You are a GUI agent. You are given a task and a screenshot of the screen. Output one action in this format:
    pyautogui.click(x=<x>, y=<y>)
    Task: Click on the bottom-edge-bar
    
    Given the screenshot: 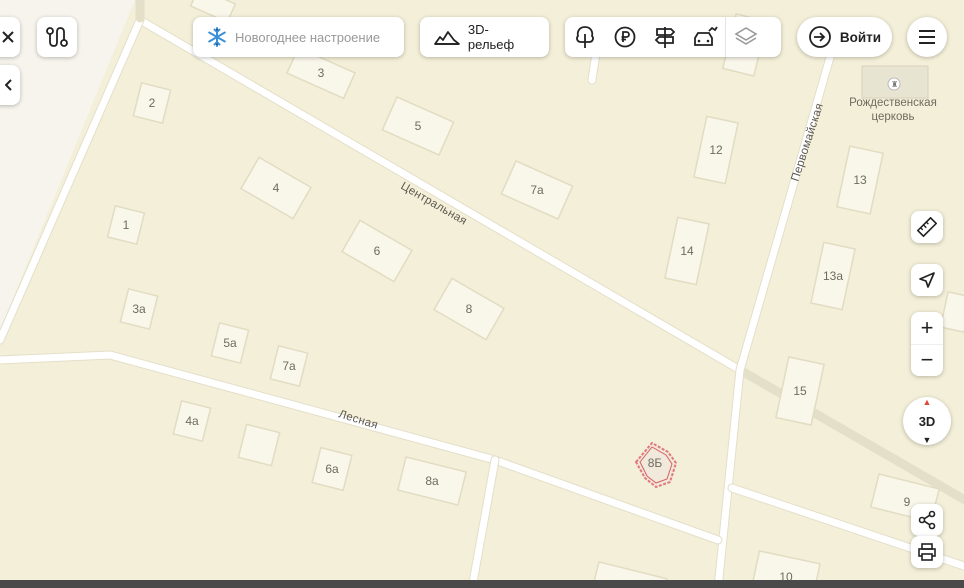 What is the action you would take?
    pyautogui.click(x=482, y=584)
    